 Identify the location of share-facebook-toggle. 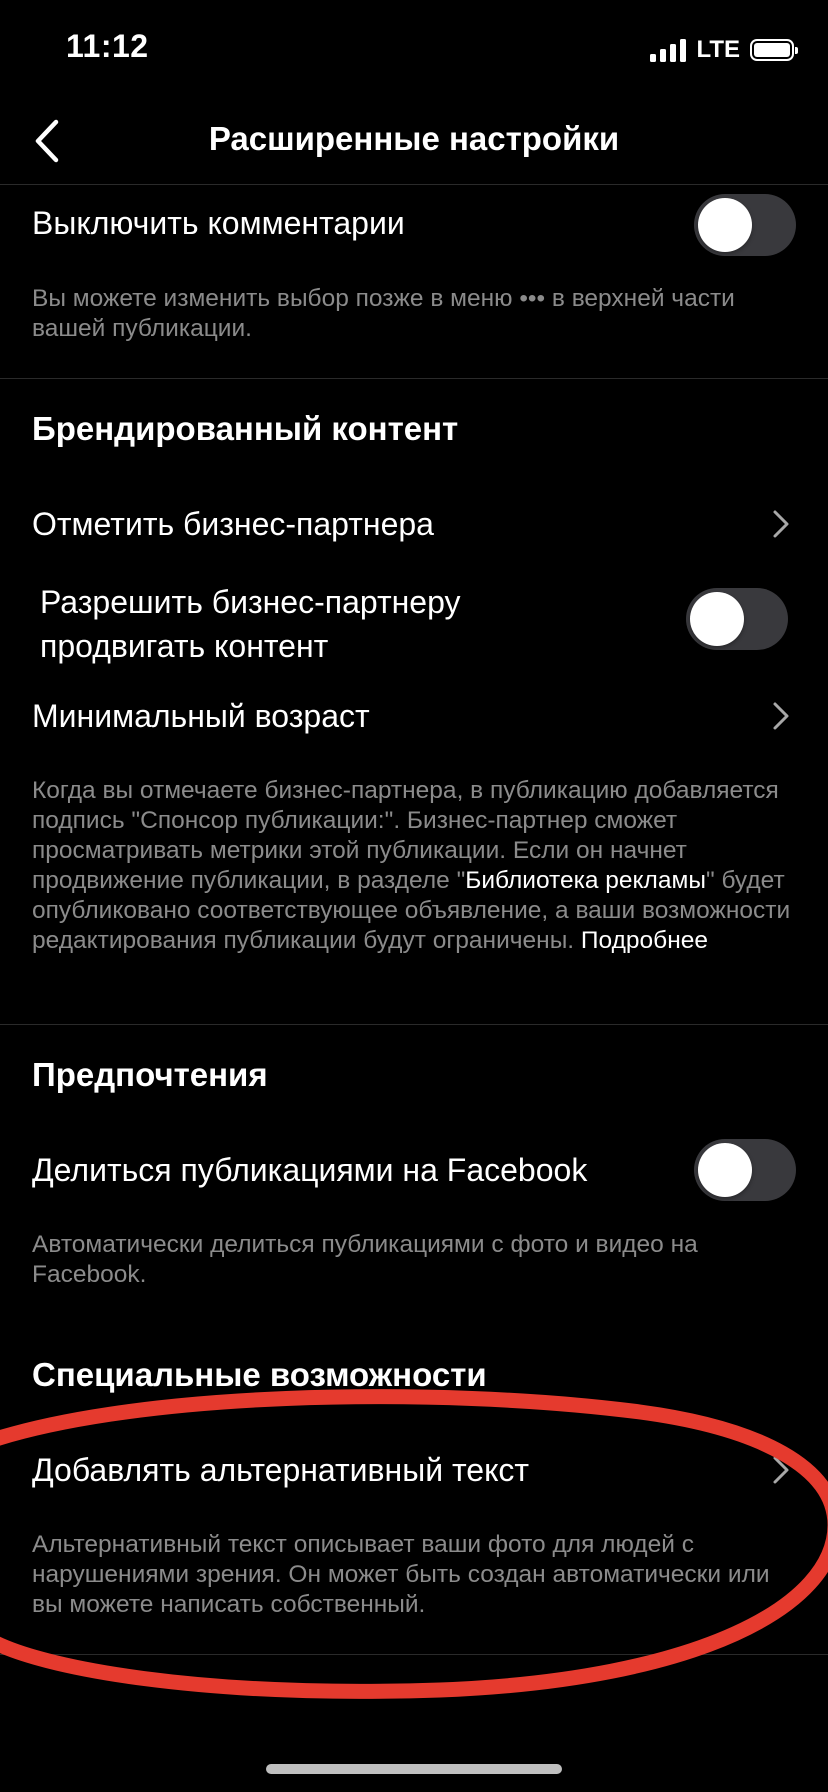
(745, 1170).